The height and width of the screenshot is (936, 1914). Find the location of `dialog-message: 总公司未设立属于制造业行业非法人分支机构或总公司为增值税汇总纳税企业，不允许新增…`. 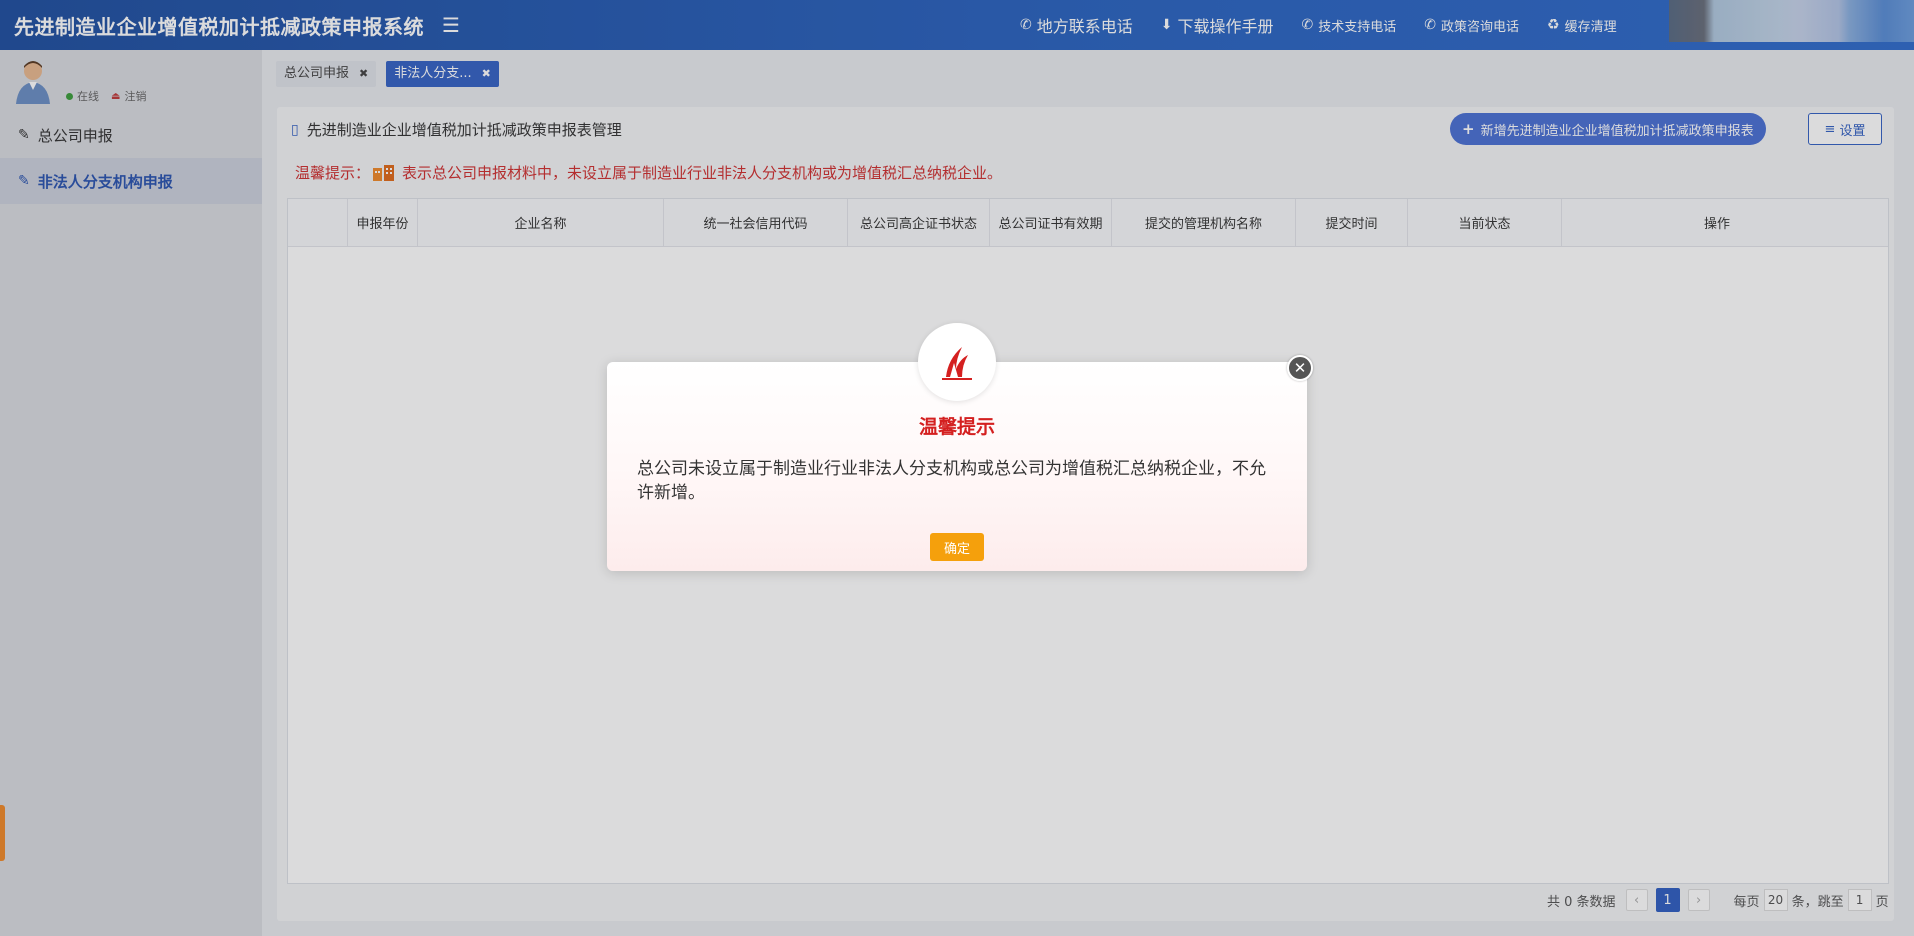

dialog-message: 总公司未设立属于制造业行业非法人分支机构或总公司为增值税汇总纳税企业，不允许新增… is located at coordinates (951, 481).